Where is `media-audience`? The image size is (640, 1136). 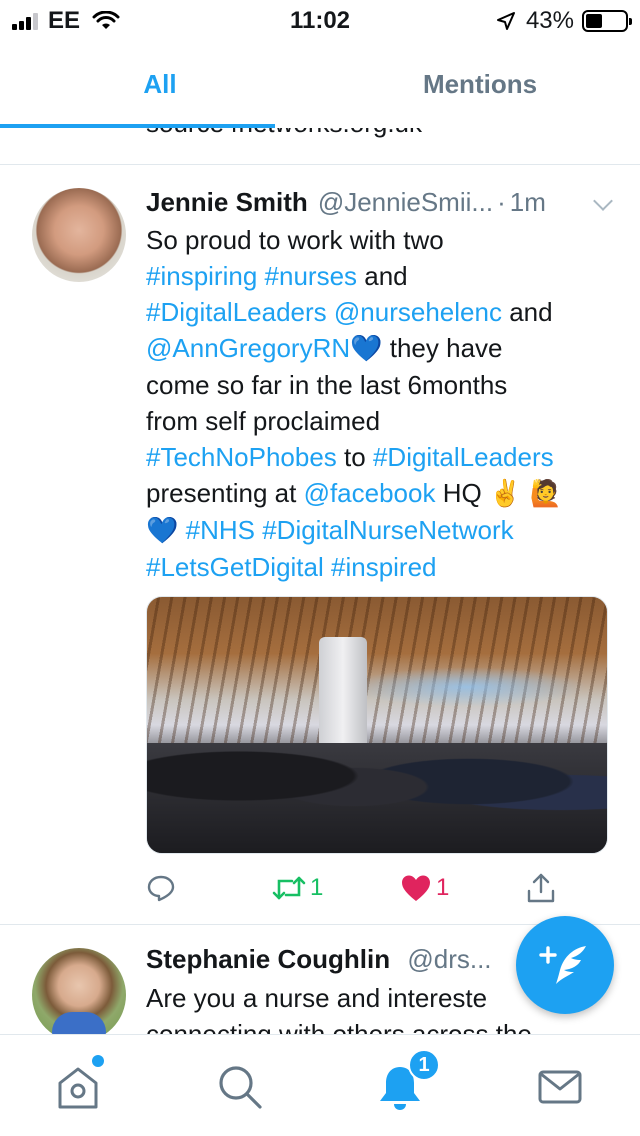
media-audience is located at coordinates (377, 798).